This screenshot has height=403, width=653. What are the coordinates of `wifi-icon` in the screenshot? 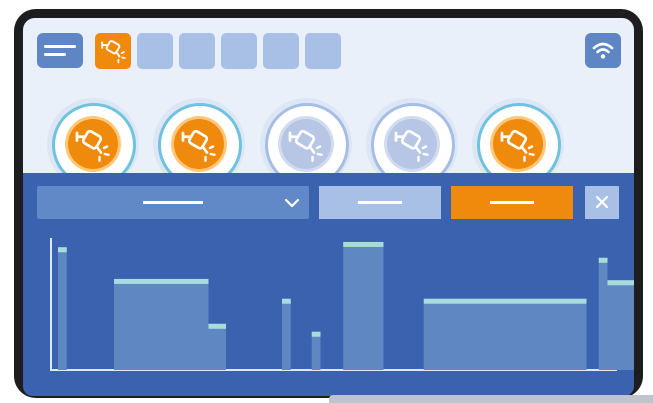 It's located at (603, 50).